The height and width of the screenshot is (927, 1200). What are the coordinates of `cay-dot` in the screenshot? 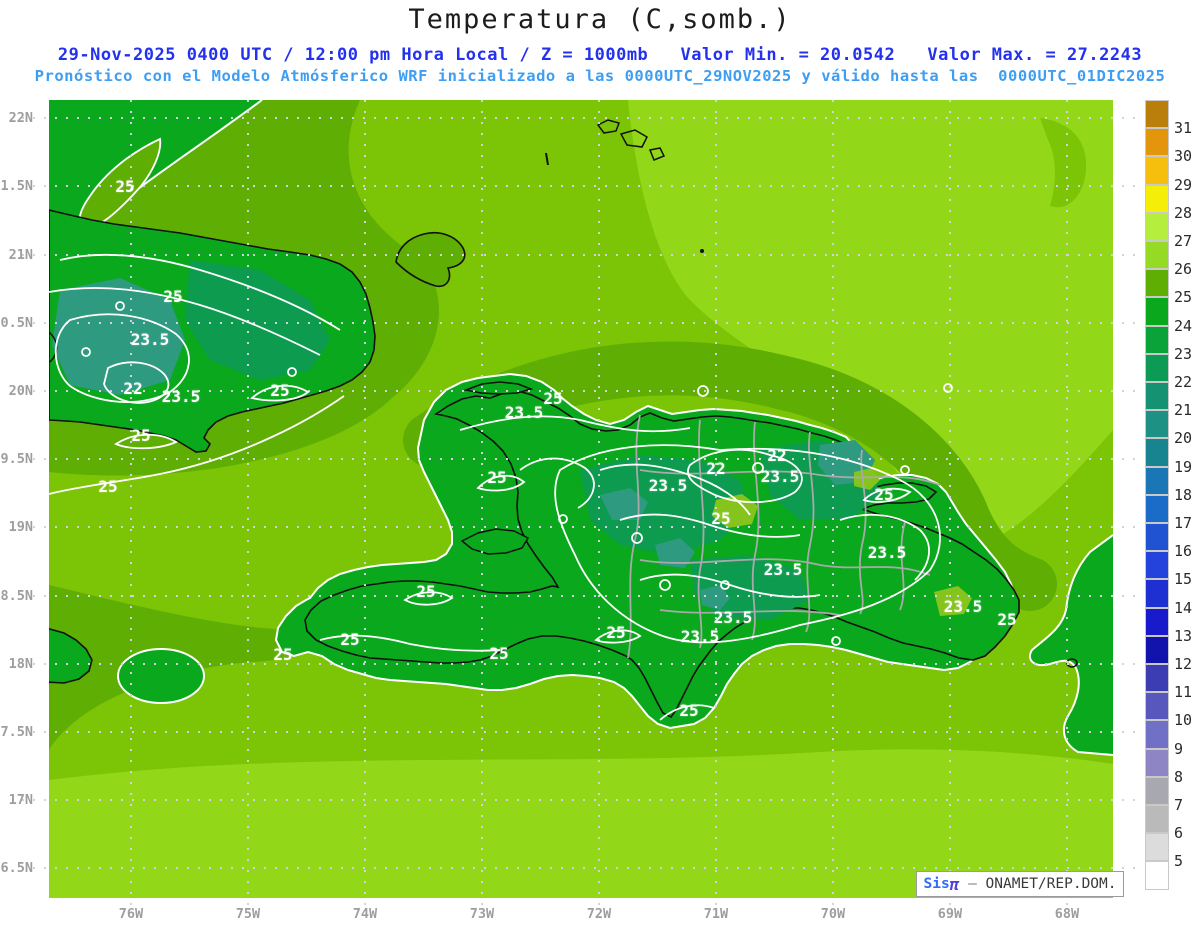 It's located at (702, 251).